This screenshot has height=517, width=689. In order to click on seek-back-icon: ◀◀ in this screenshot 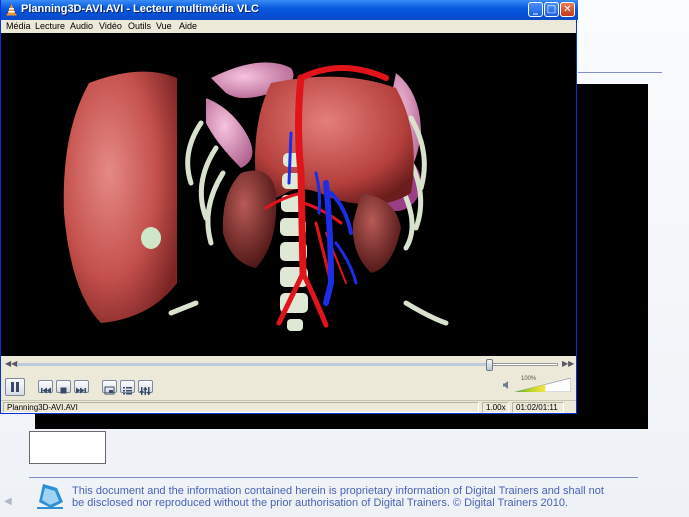, I will do `click(11, 363)`.